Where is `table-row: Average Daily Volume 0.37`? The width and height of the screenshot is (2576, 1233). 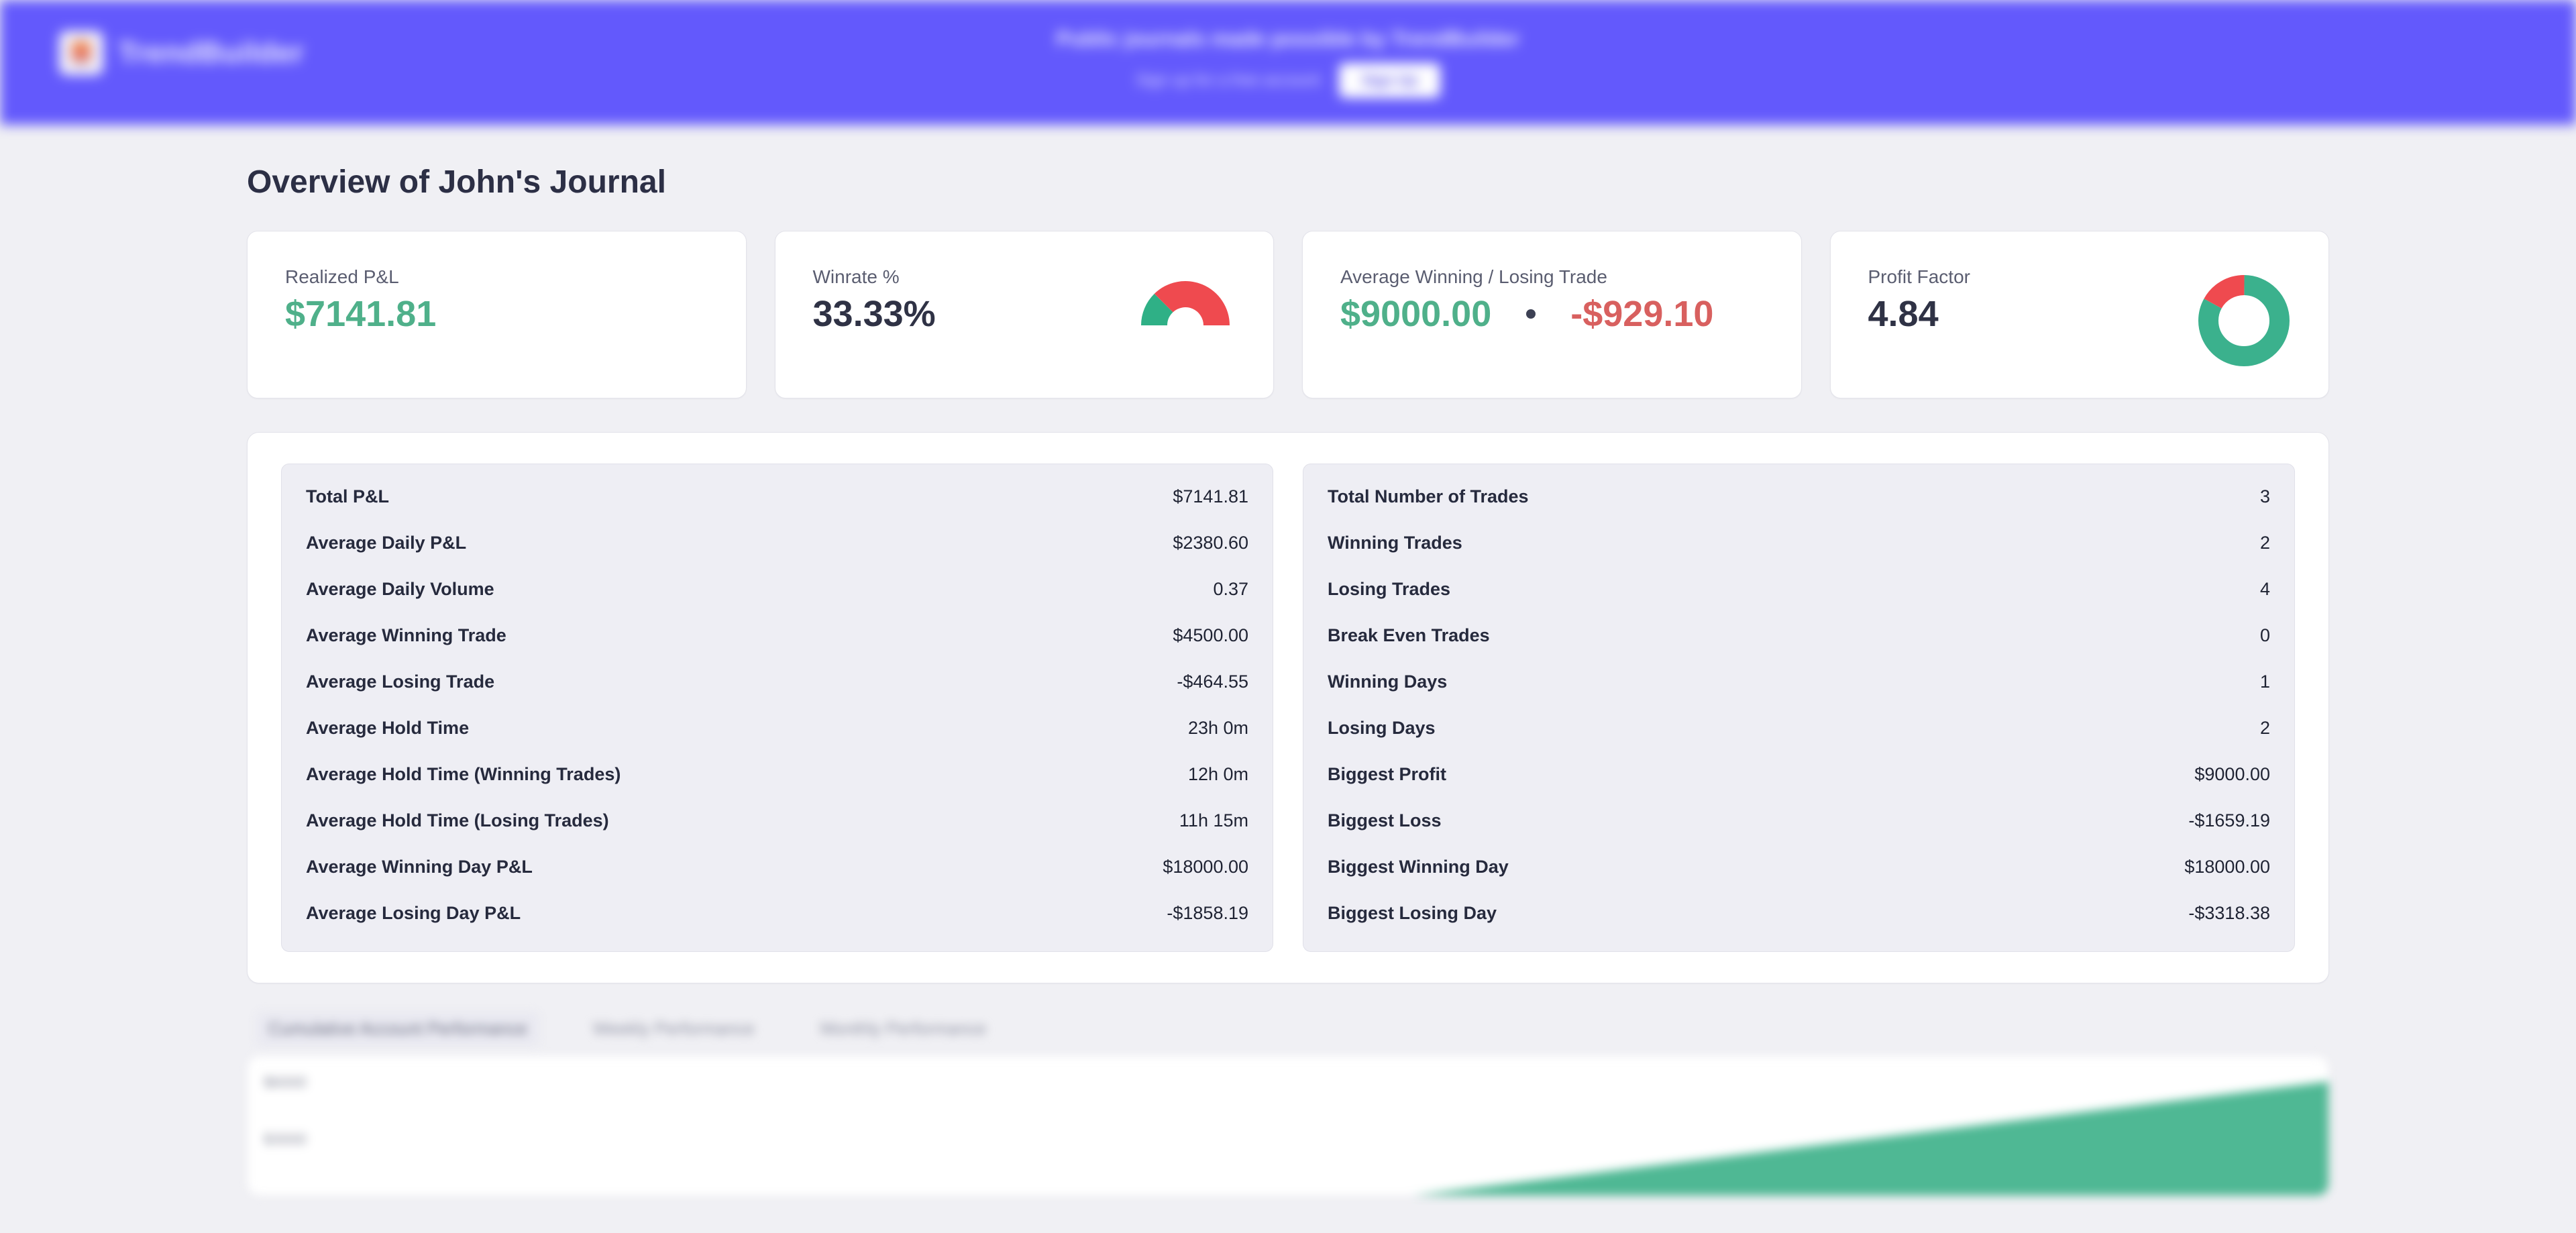
table-row: Average Daily Volume 0.37 is located at coordinates (777, 589).